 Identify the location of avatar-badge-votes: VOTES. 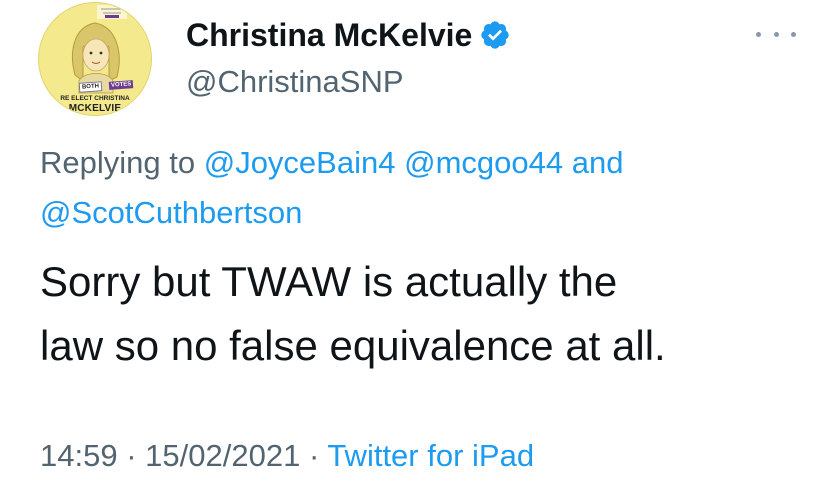
(121, 85).